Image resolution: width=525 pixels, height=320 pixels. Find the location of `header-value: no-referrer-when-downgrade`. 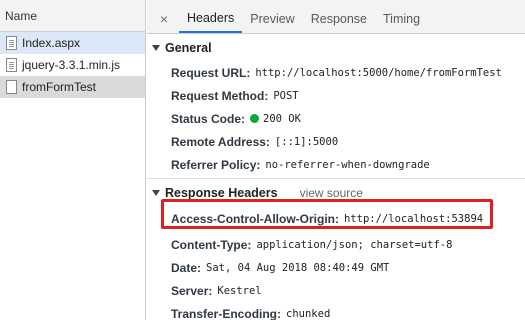

header-value: no-referrer-when-downgrade is located at coordinates (347, 164).